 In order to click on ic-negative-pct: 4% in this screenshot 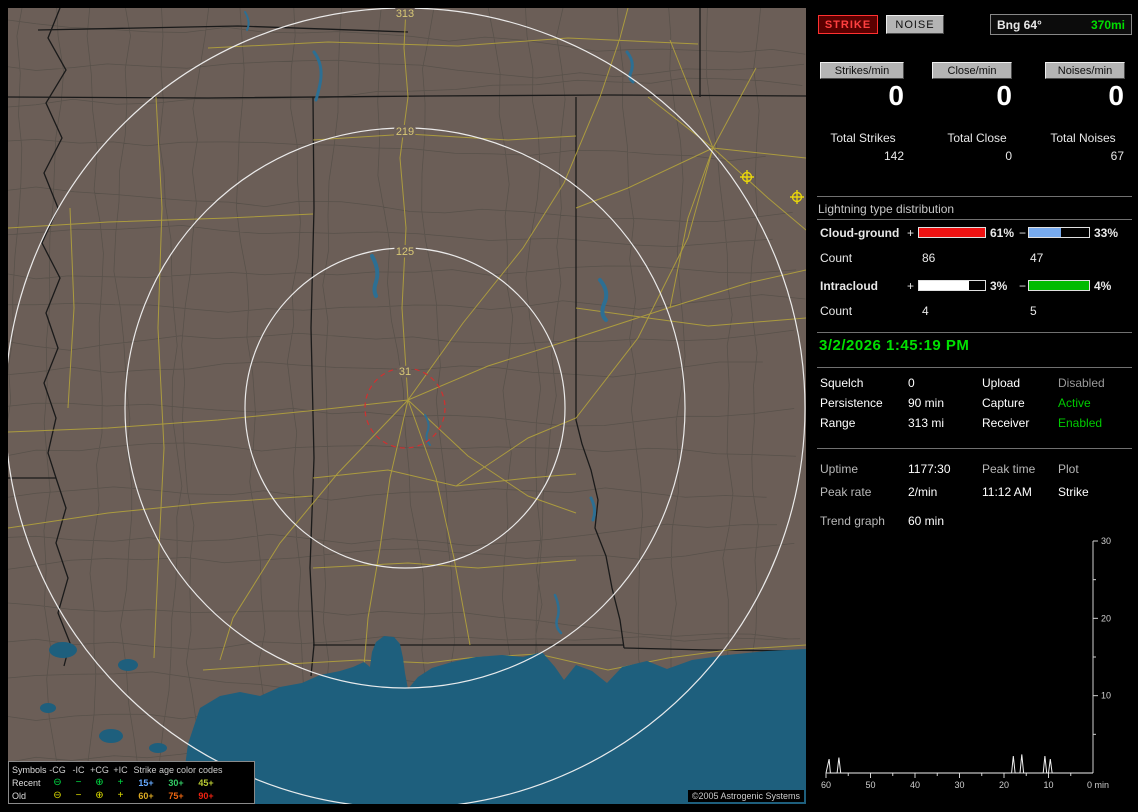, I will do `click(1103, 286)`.